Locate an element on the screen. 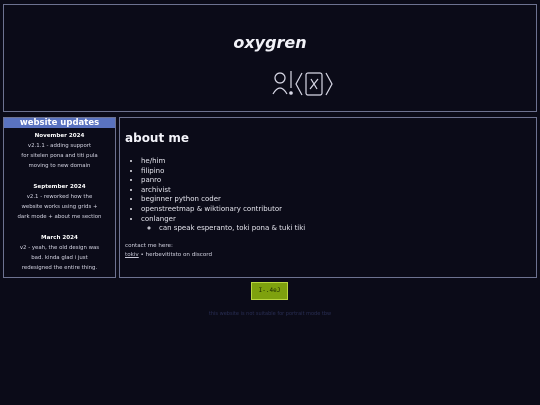  list-item: he/him is located at coordinates (338, 162).